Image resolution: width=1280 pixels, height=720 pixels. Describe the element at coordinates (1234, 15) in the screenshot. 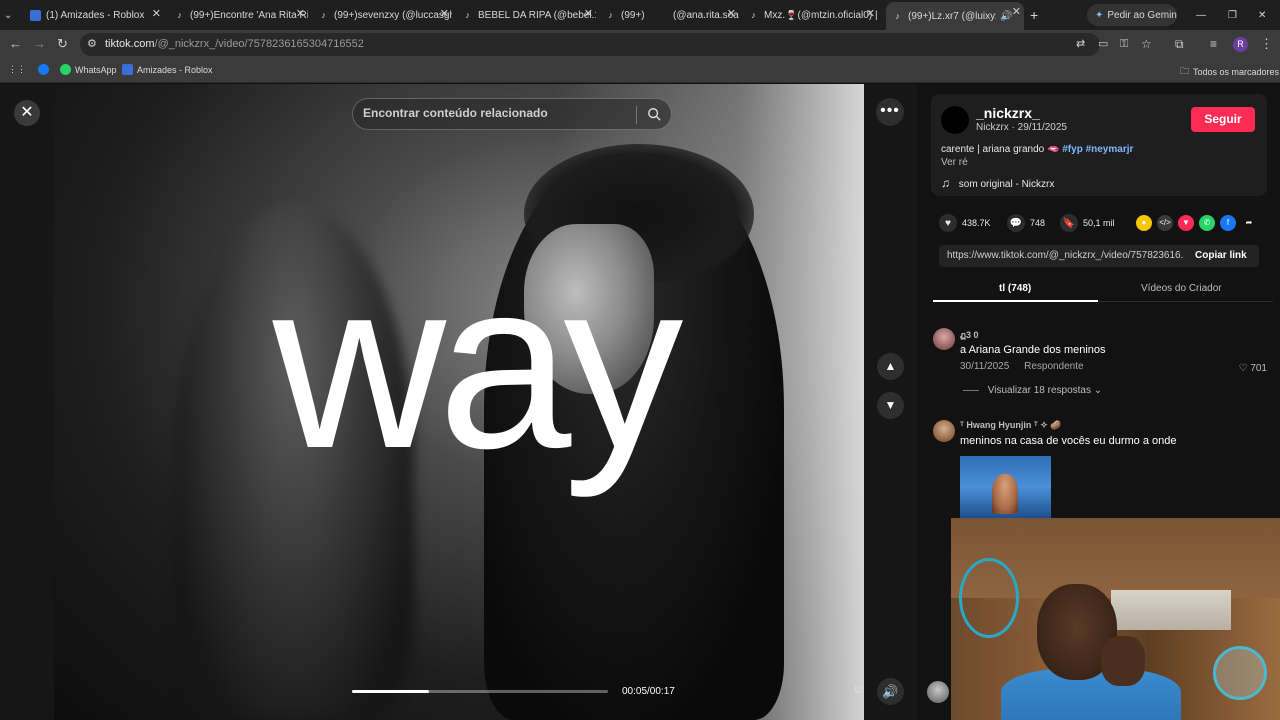

I see `restore-button: ❐` at that location.